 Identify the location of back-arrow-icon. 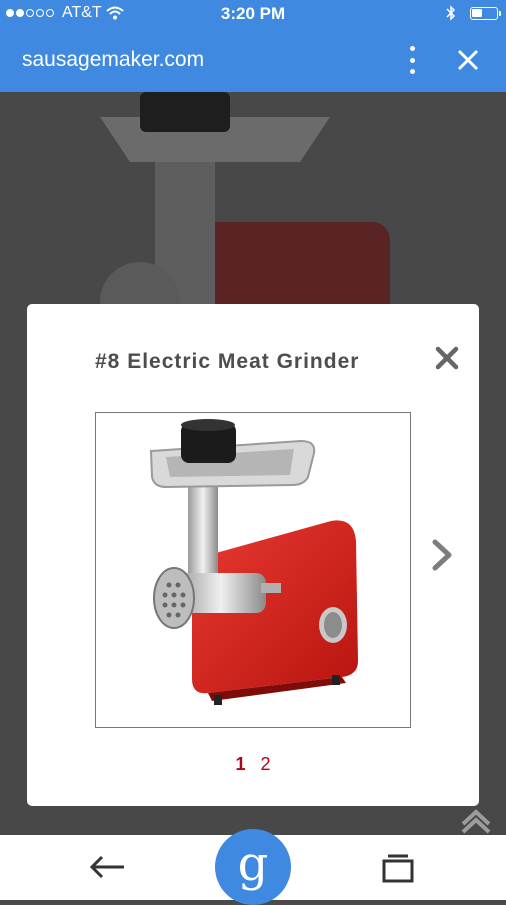
(108, 867).